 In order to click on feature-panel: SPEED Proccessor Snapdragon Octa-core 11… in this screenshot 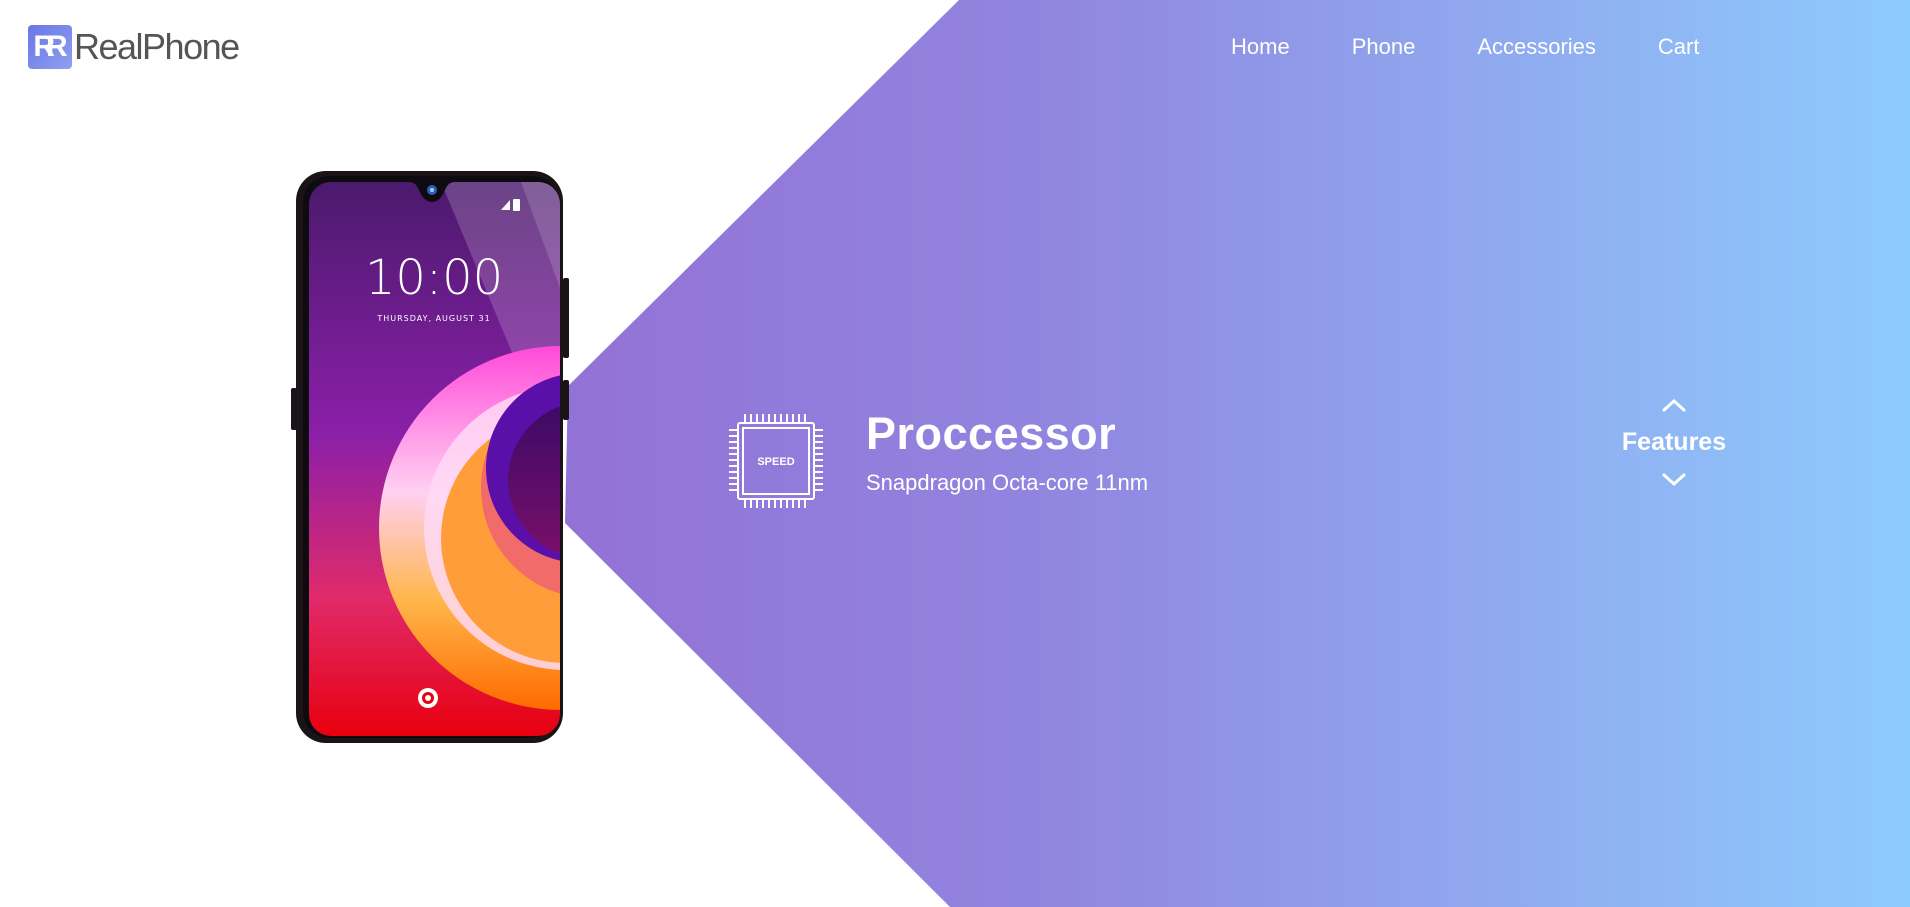, I will do `click(938, 459)`.